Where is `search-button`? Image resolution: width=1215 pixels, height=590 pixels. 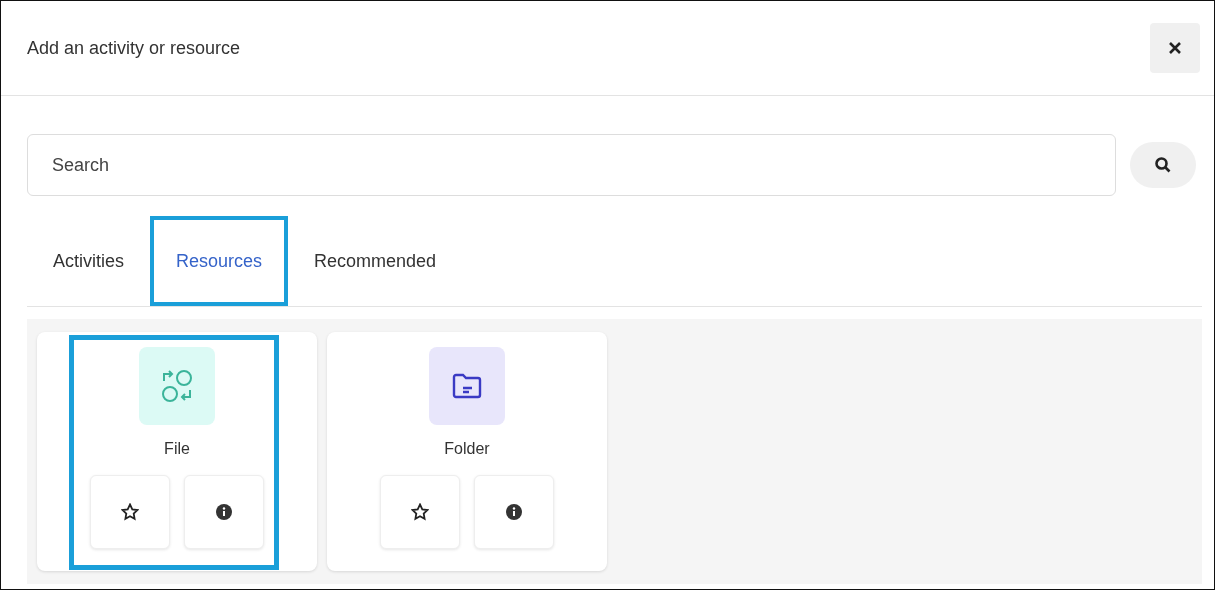
search-button is located at coordinates (1163, 165).